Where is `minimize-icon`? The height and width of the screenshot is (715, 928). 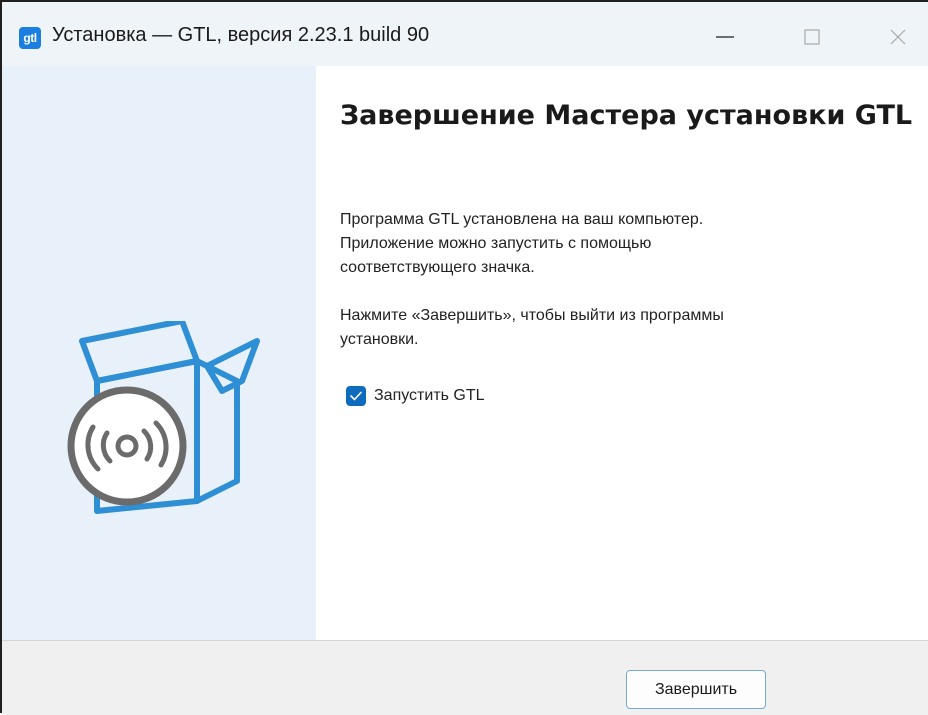 minimize-icon is located at coordinates (725, 37).